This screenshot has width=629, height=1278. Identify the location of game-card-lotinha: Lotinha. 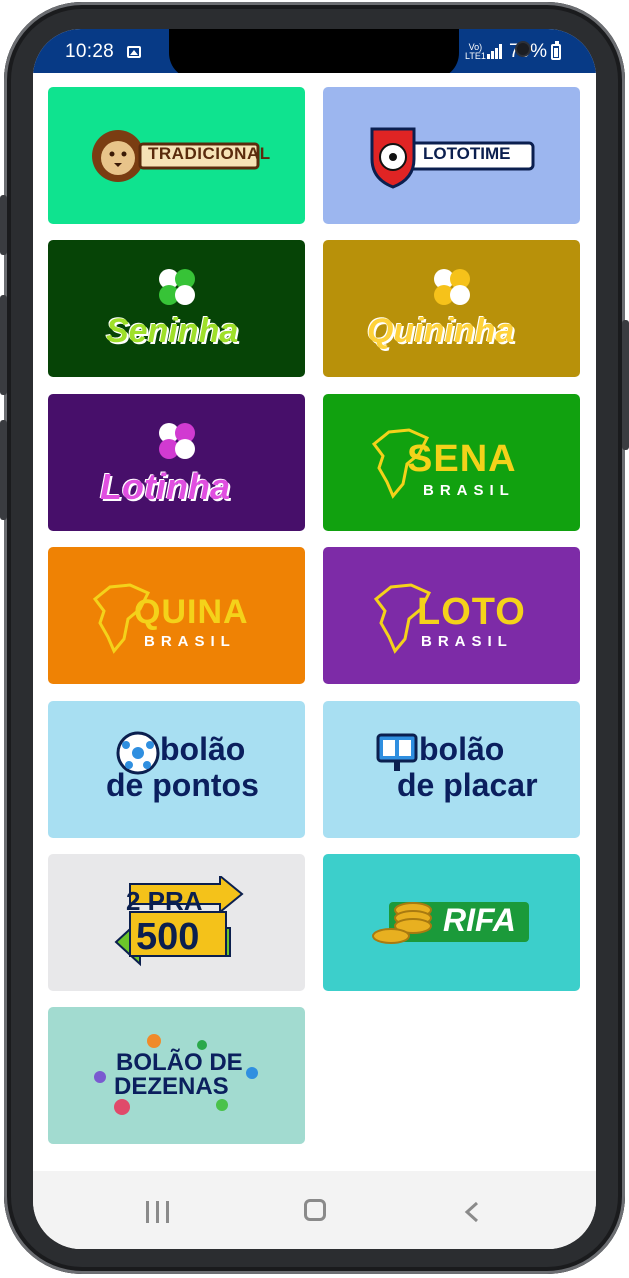
(176, 462).